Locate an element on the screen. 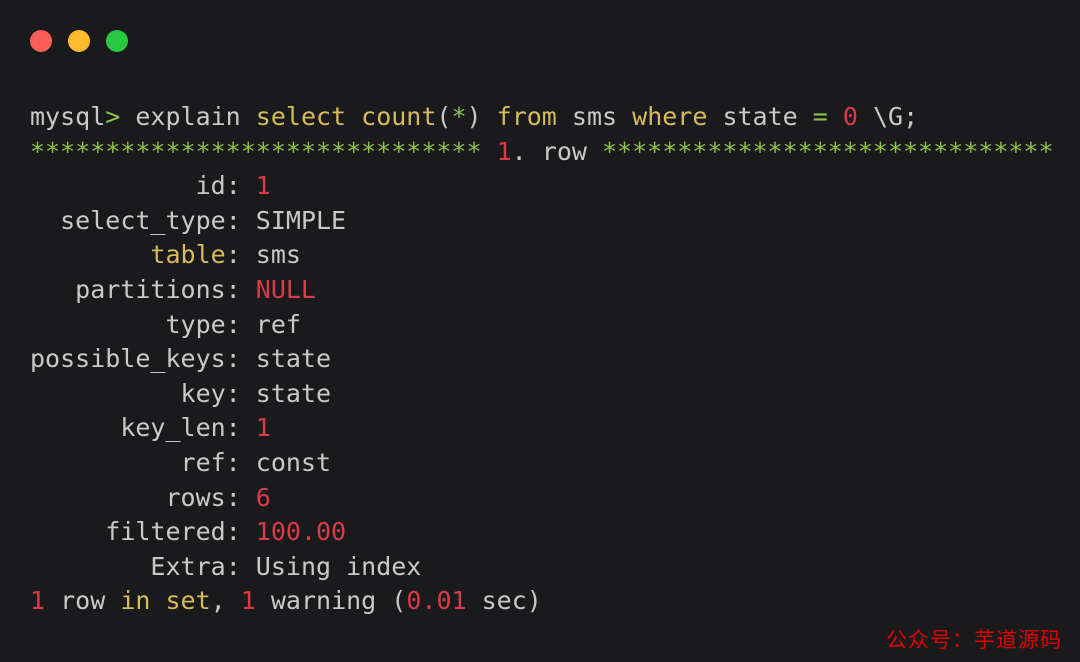 The height and width of the screenshot is (662, 1080). console-token: 0 is located at coordinates (850, 116).